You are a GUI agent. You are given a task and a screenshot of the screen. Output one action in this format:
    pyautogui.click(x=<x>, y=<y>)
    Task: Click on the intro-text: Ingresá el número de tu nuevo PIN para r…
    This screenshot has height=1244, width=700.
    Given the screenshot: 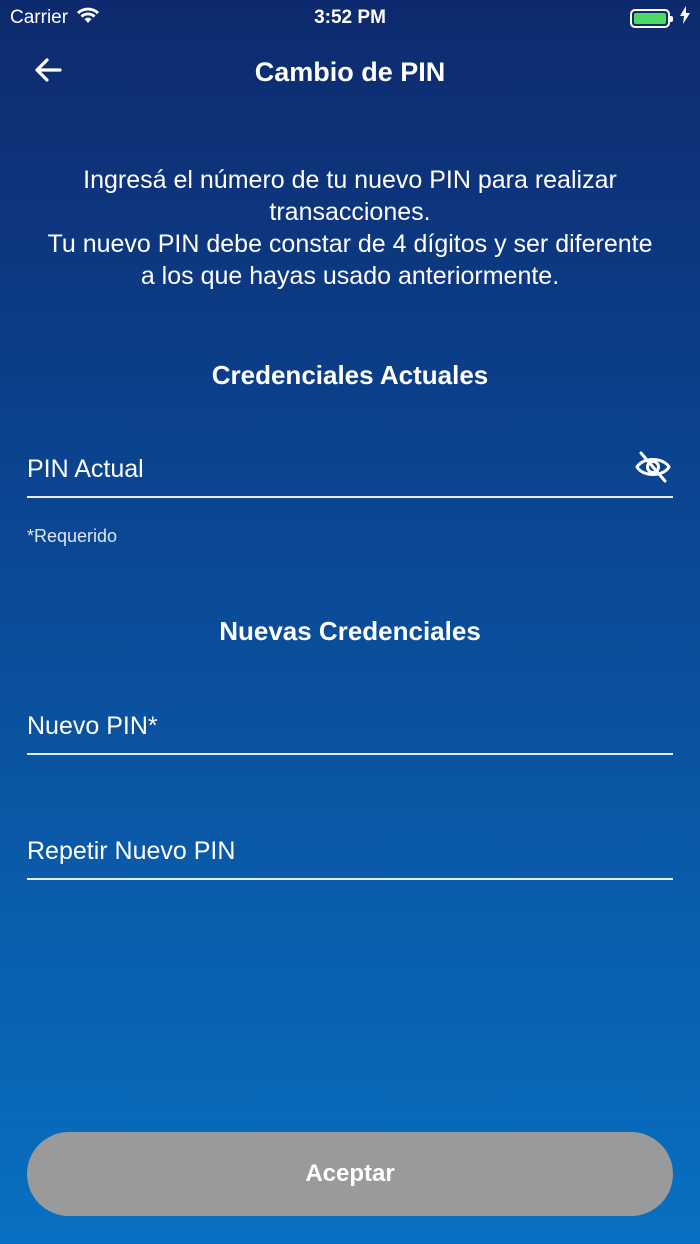 What is the action you would take?
    pyautogui.click(x=350, y=228)
    